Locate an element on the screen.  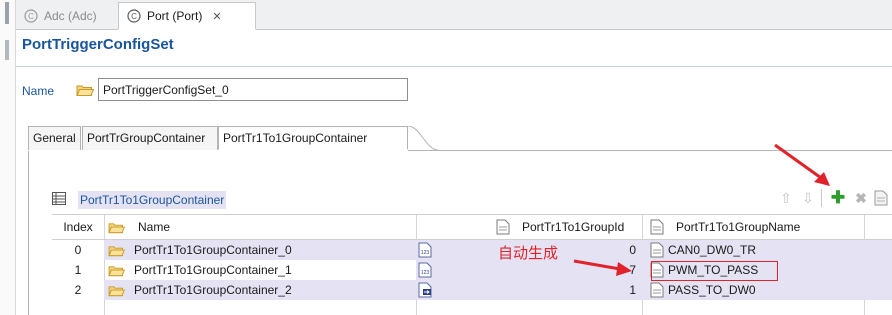
row-group-name: CAN0_DW0_TR is located at coordinates (712, 250).